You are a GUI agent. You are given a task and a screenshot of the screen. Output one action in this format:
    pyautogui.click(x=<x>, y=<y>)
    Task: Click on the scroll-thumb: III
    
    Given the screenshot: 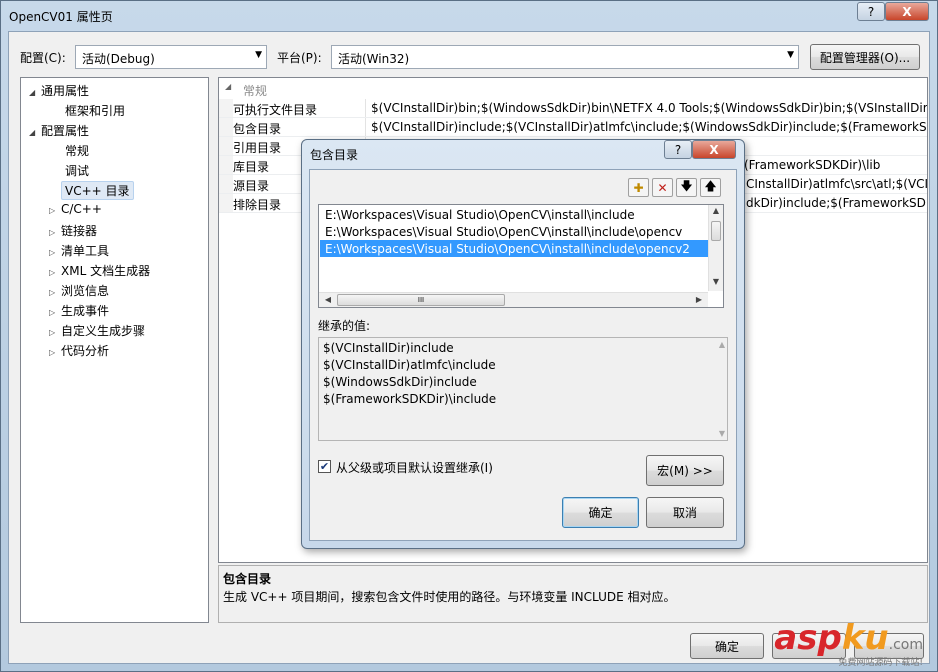 What is the action you would take?
    pyautogui.click(x=421, y=300)
    